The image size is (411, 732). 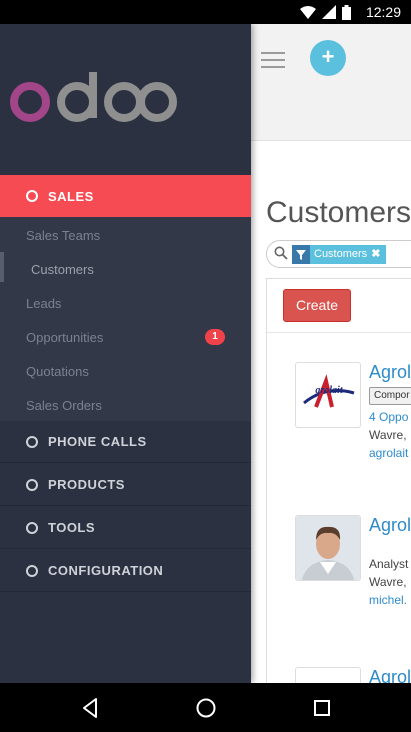 What do you see at coordinates (383, 12) in the screenshot?
I see `status-time: 12:29` at bounding box center [383, 12].